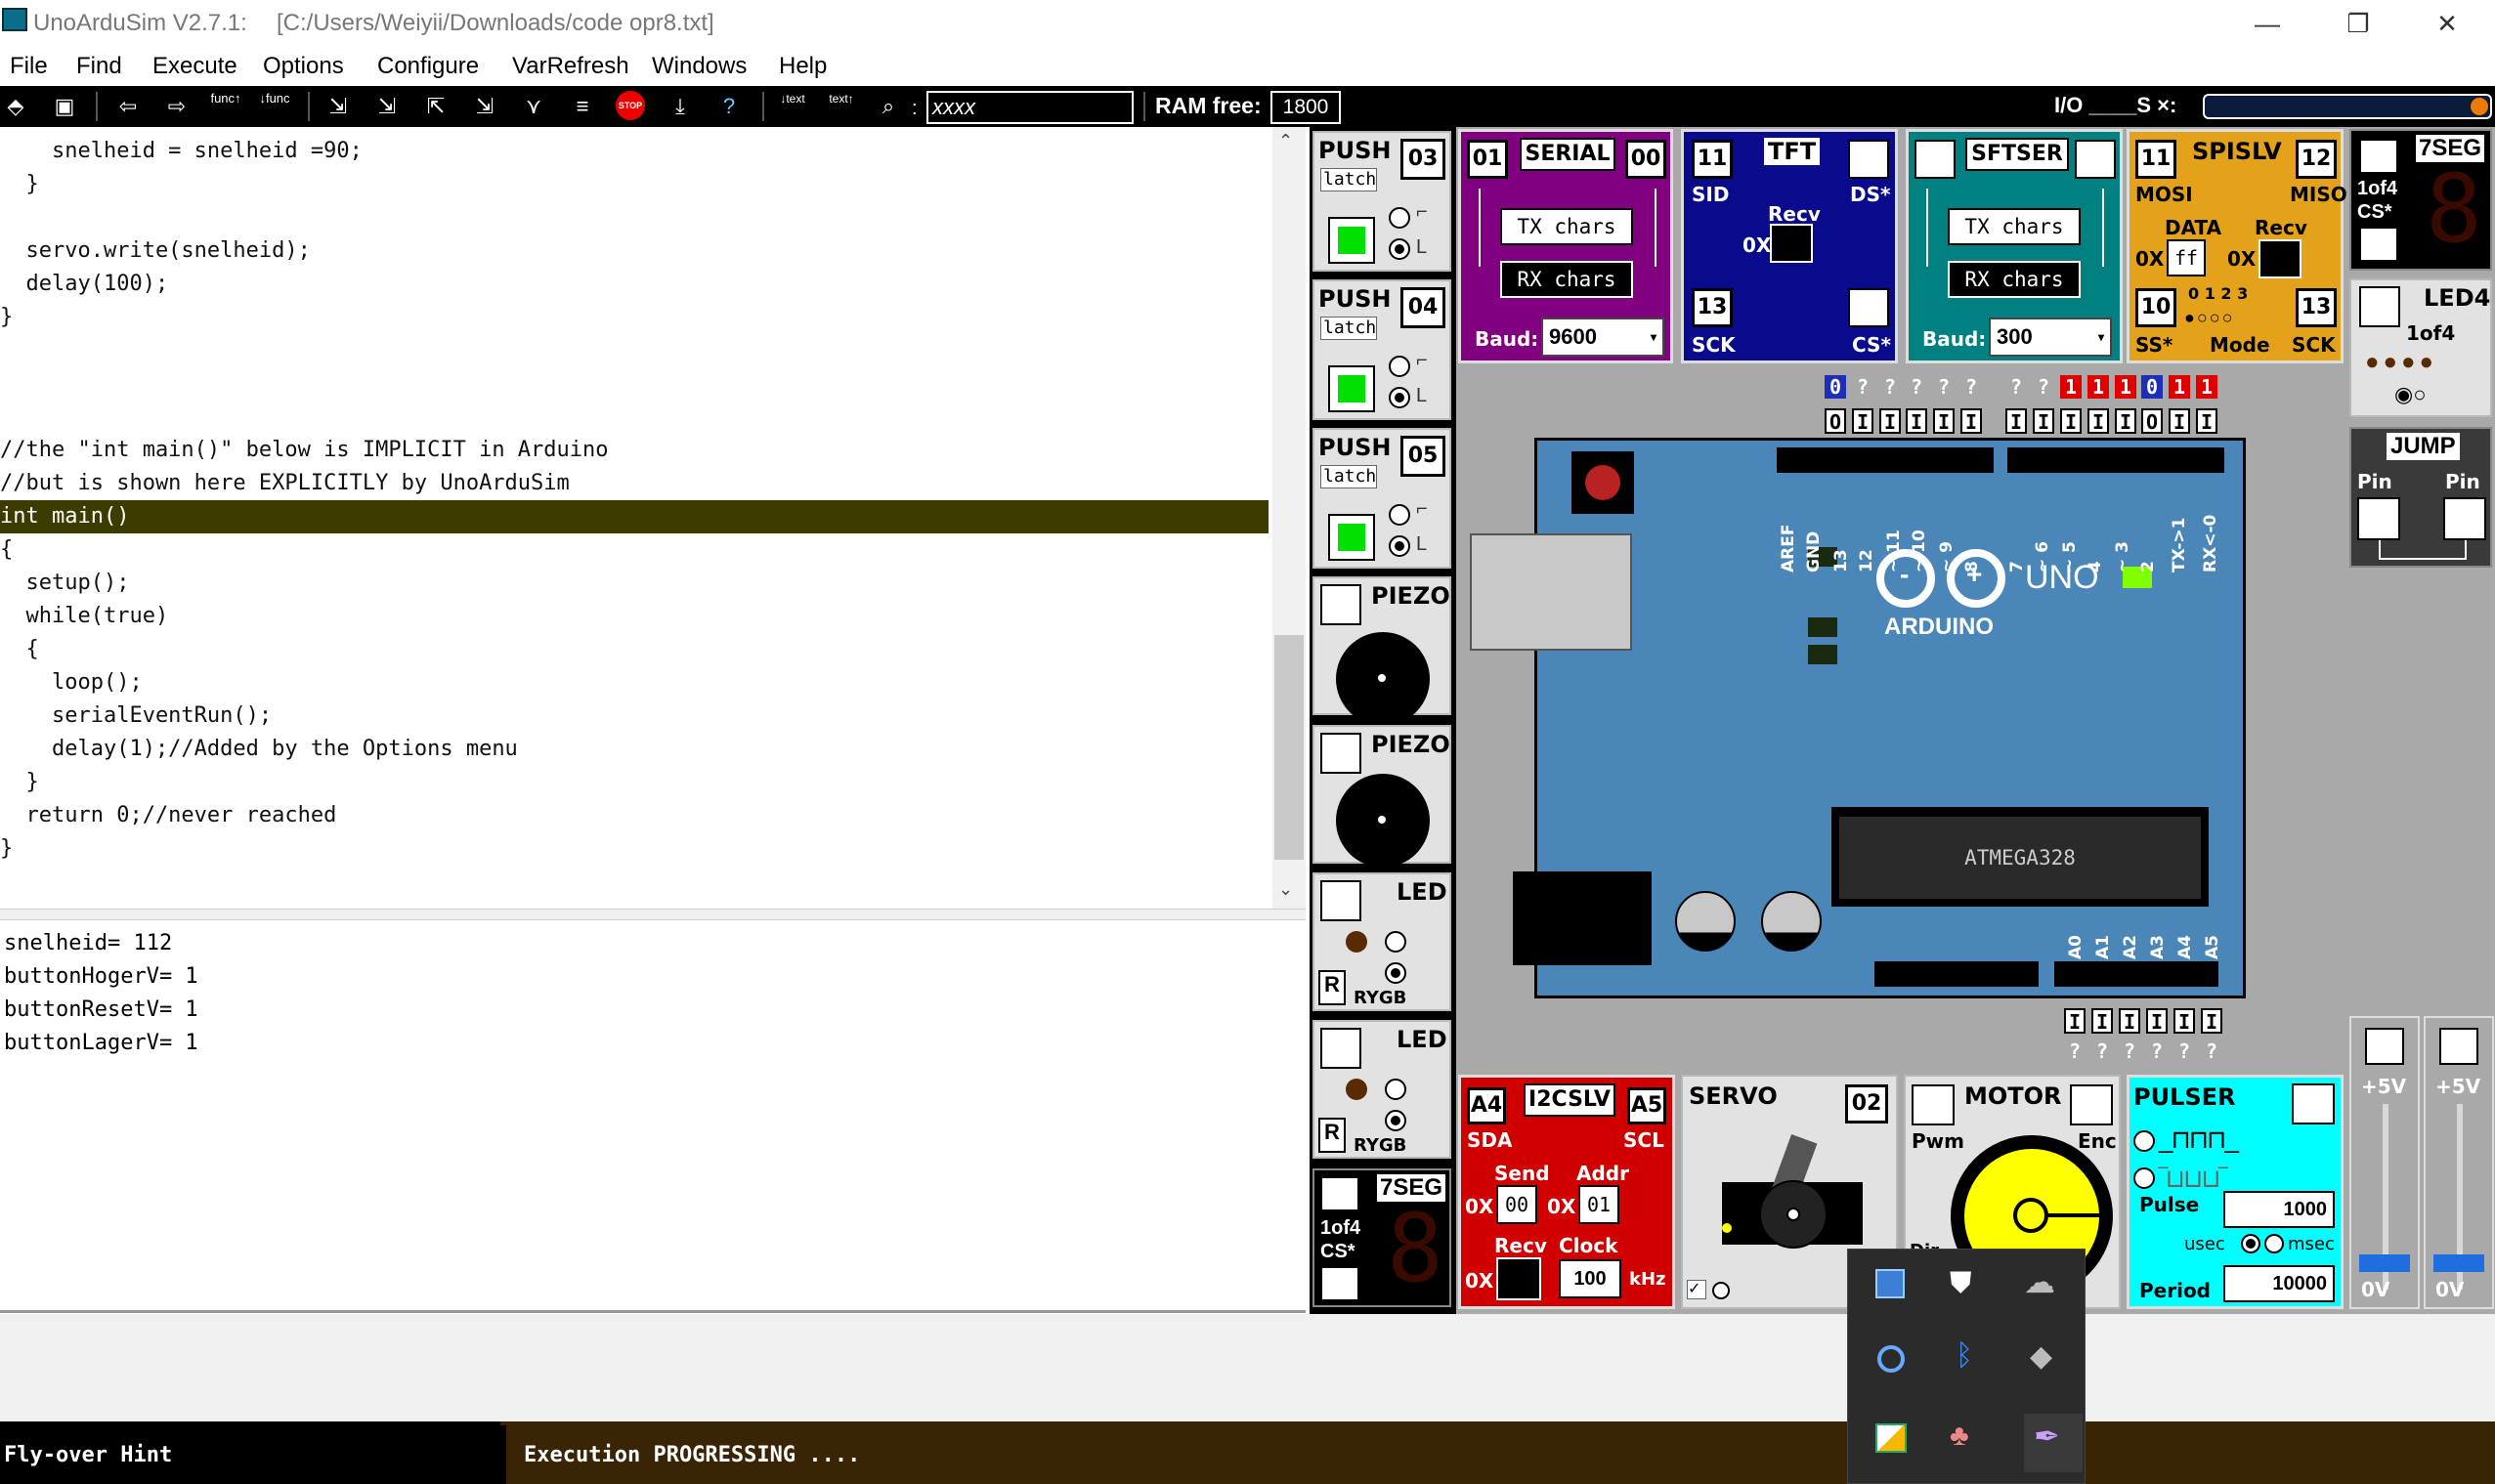  Describe the element at coordinates (1516, 1204) in the screenshot. I see `i2cslv-send-input: 00` at that location.